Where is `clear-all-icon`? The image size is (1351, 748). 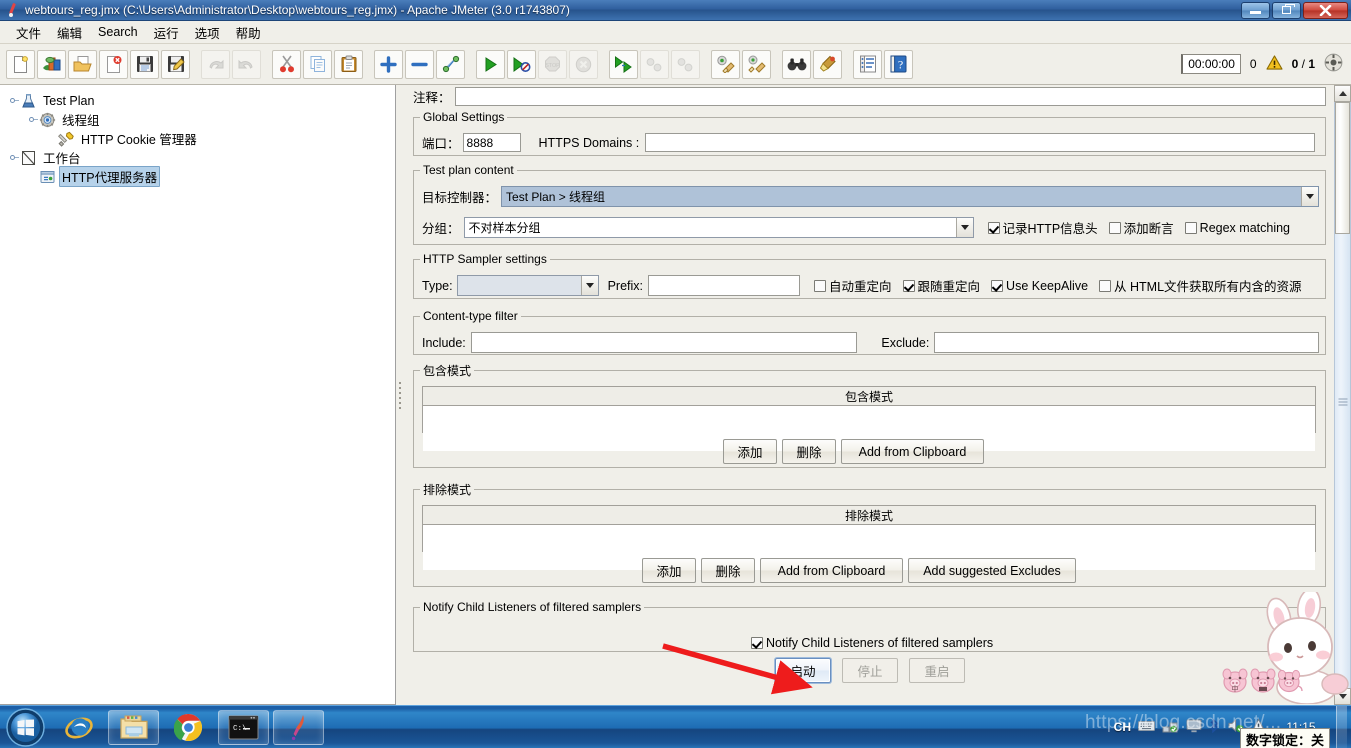
clear-all-icon is located at coordinates (756, 64).